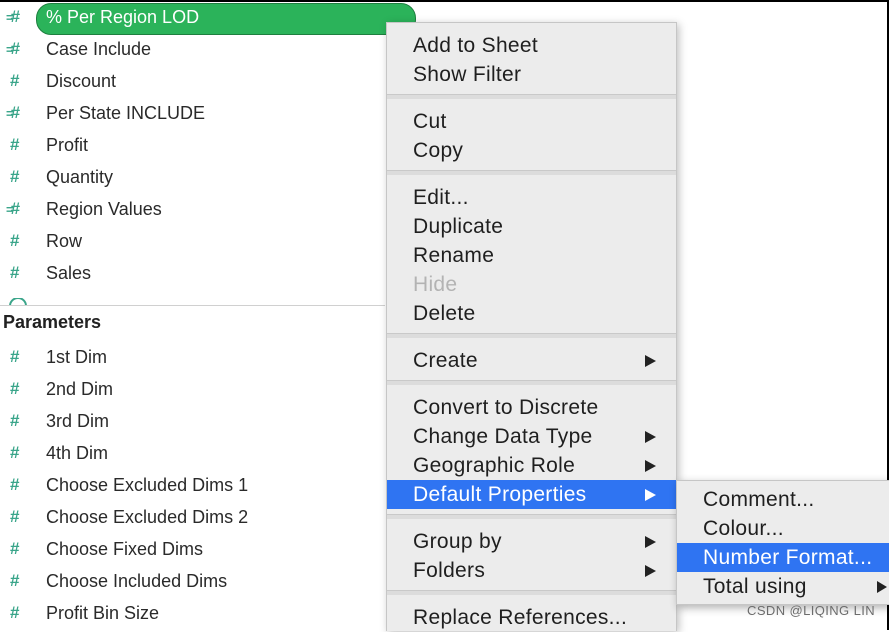 Image resolution: width=889 pixels, height=632 pixels. What do you see at coordinates (503, 436) in the screenshot?
I see `menu-item-label: Change Data Type` at bounding box center [503, 436].